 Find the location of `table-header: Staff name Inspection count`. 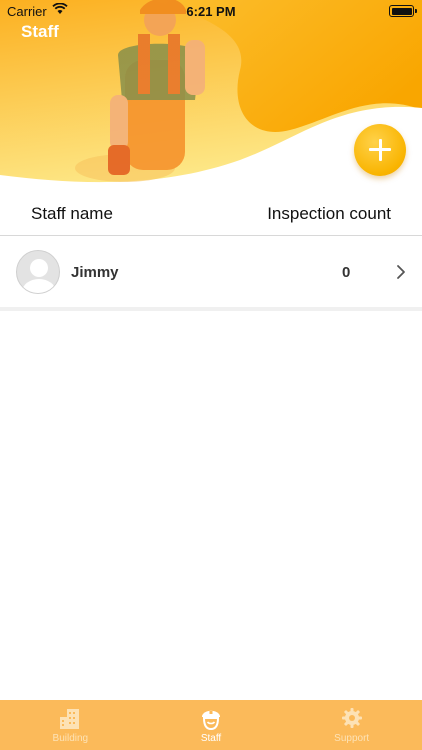

table-header: Staff name Inspection count is located at coordinates (211, 213).